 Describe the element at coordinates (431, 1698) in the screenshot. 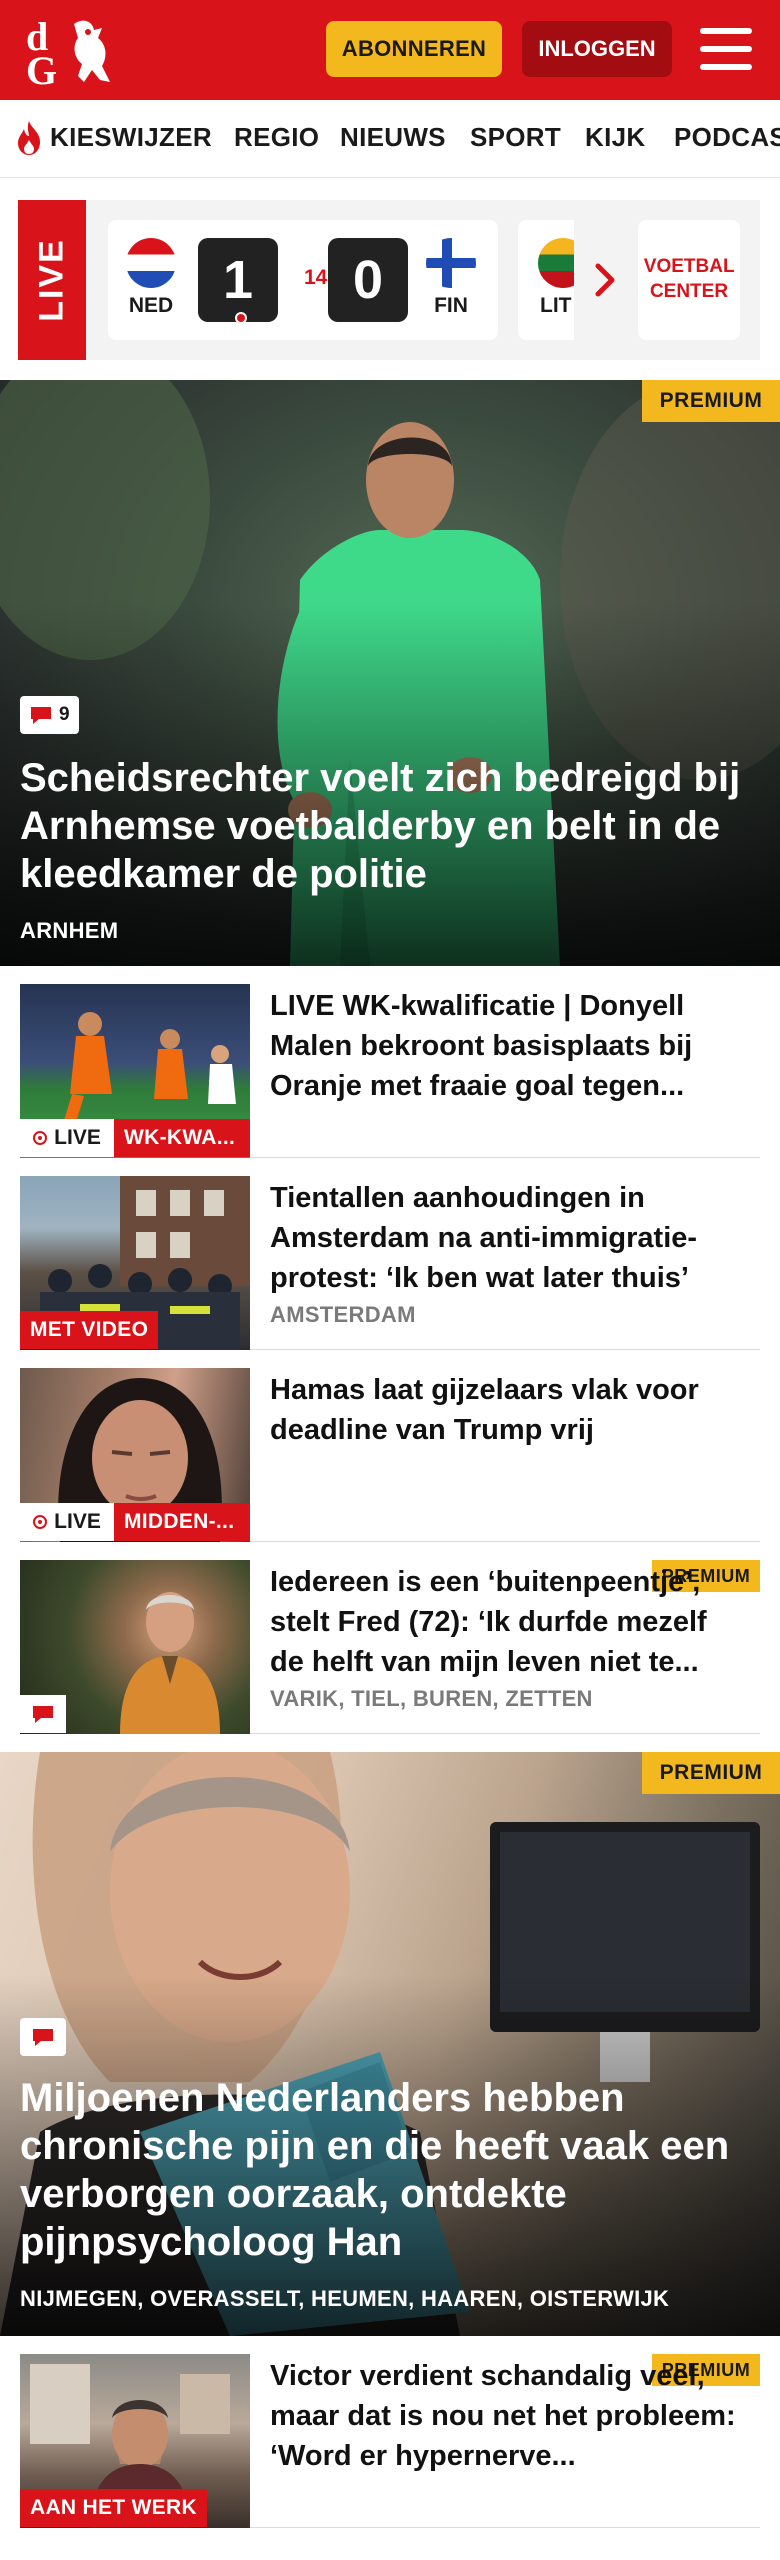

I see `article-location: VARIK, TIEL, BUREN, ZETTEN` at that location.